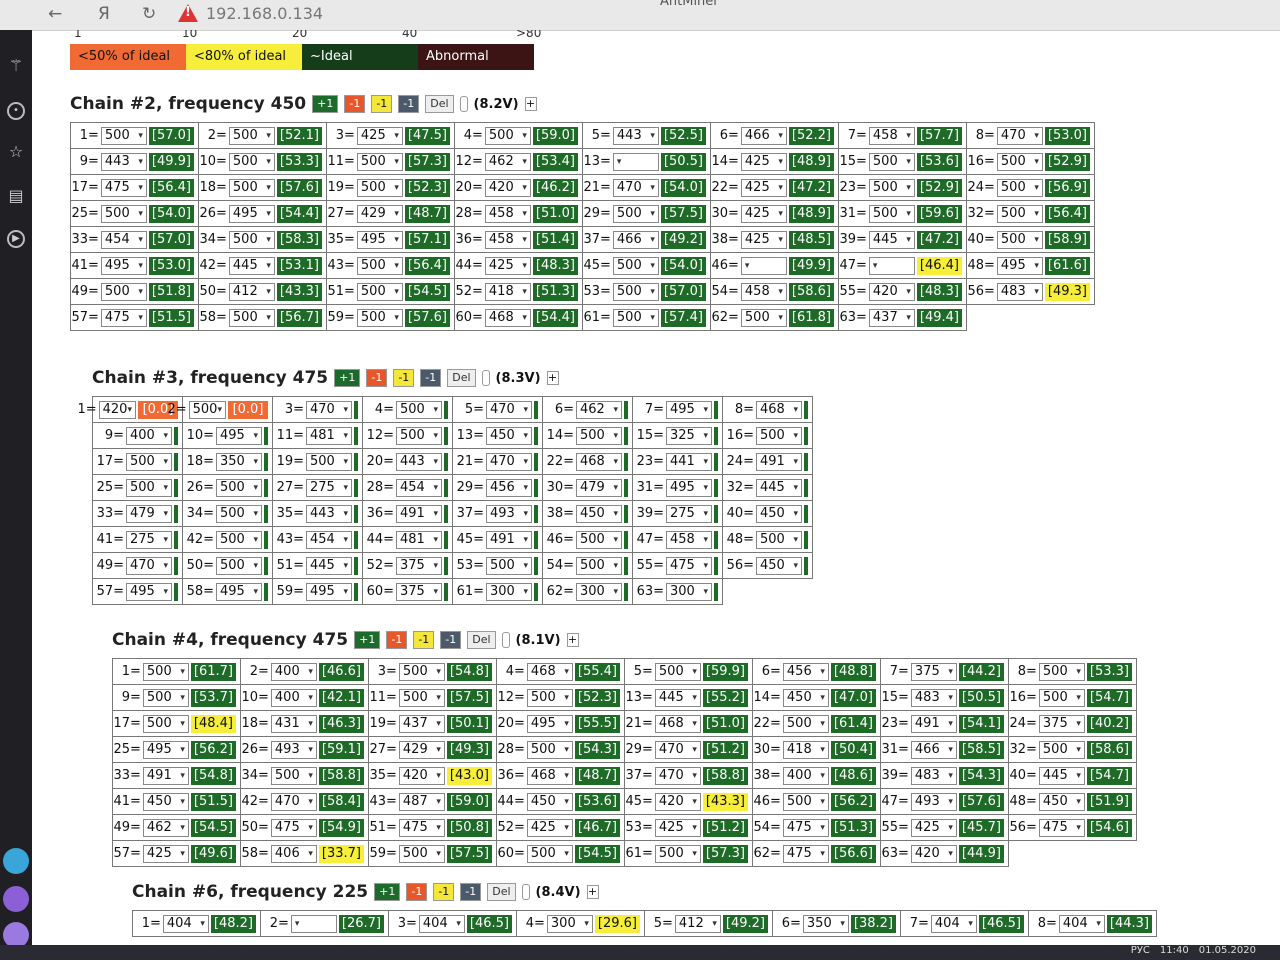 This screenshot has width=1280, height=960. Describe the element at coordinates (55, 14) in the screenshot. I see `back-icon: ←` at that location.